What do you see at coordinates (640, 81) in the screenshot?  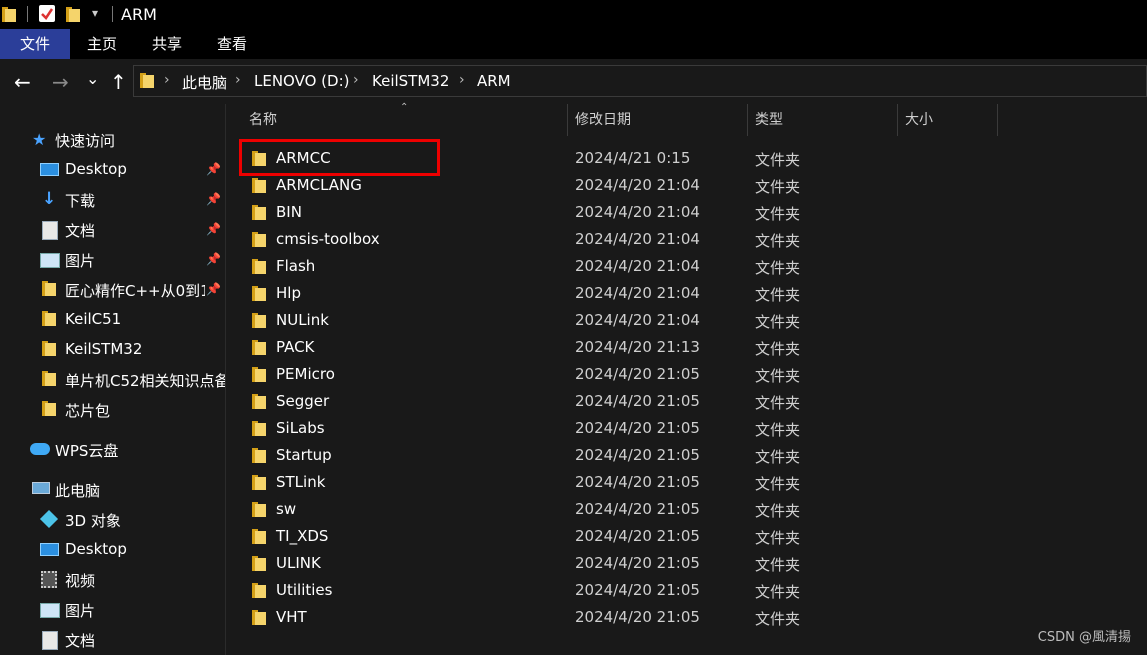 I see `address-bar: › 此电脑 › LENOVO (D:) › KeilSTM32 › ARM` at bounding box center [640, 81].